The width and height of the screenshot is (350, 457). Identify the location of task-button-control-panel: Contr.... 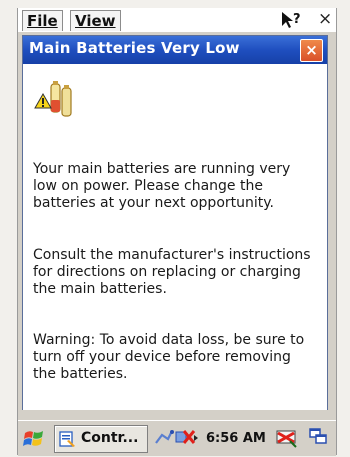
(101, 439).